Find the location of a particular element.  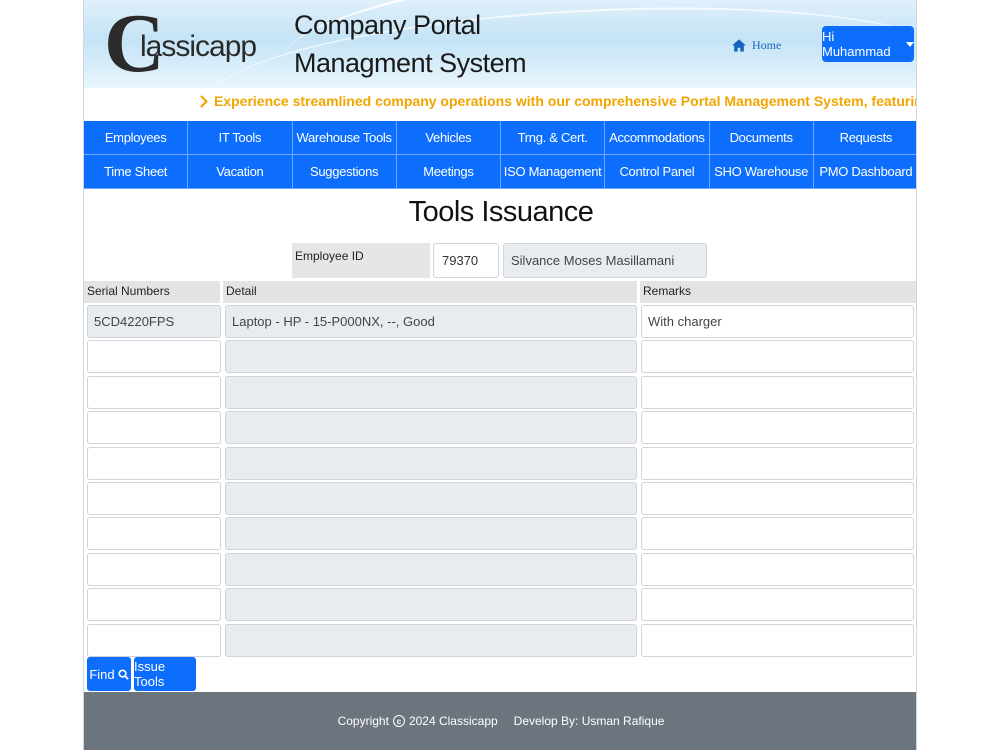

user-label: Hi Muhammad is located at coordinates (856, 44).